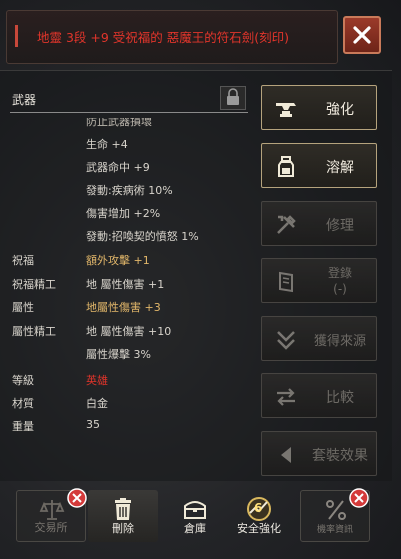 This screenshot has width=401, height=559. Describe the element at coordinates (163, 37) in the screenshot. I see `item-title: 地靈 3段 +9 受祝福的 惡魔王的符石劍(刻印)` at that location.